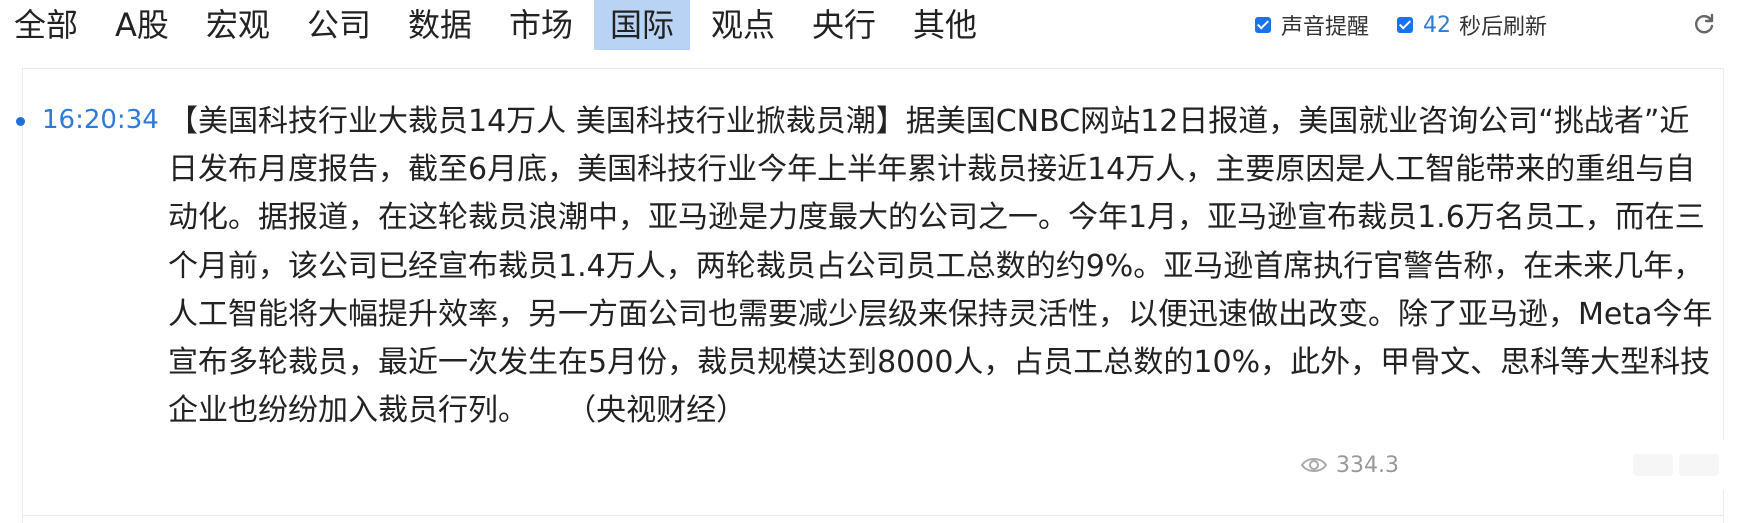 This screenshot has width=1747, height=523. What do you see at coordinates (1404, 25) in the screenshot?
I see `auto-refresh-checkbox` at bounding box center [1404, 25].